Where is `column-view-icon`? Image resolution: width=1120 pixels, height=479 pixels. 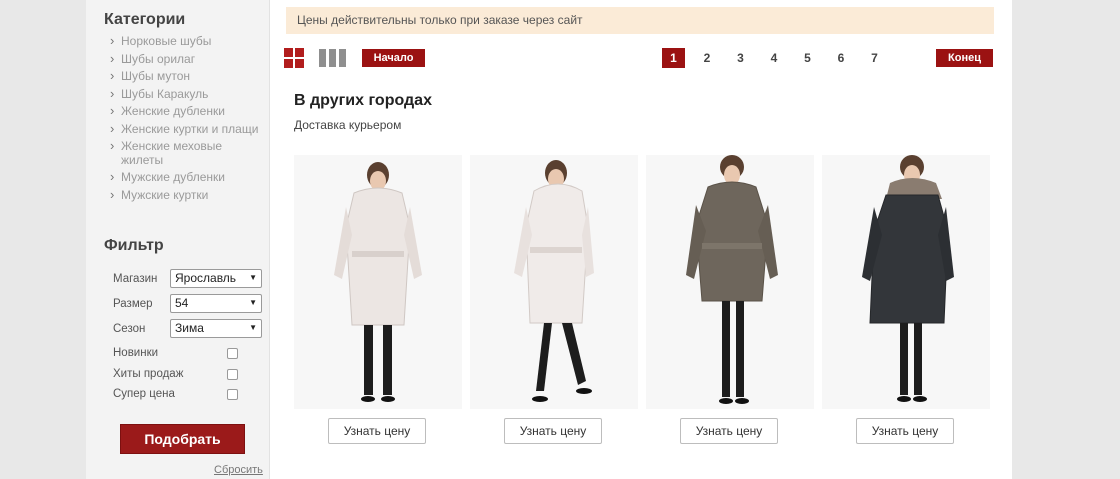 column-view-icon is located at coordinates (332, 58).